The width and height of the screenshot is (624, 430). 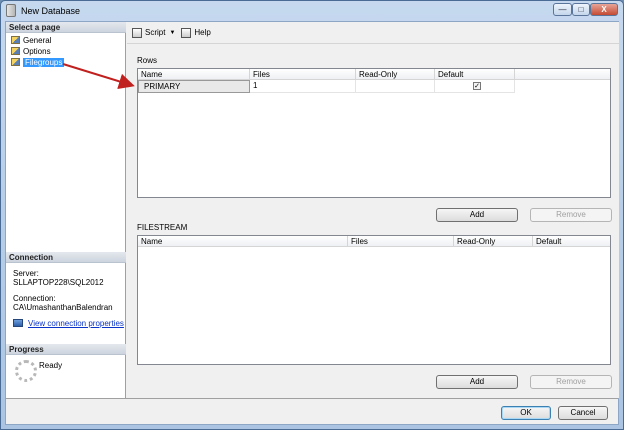 What do you see at coordinates (18, 323) in the screenshot?
I see `connection-properties-icon` at bounding box center [18, 323].